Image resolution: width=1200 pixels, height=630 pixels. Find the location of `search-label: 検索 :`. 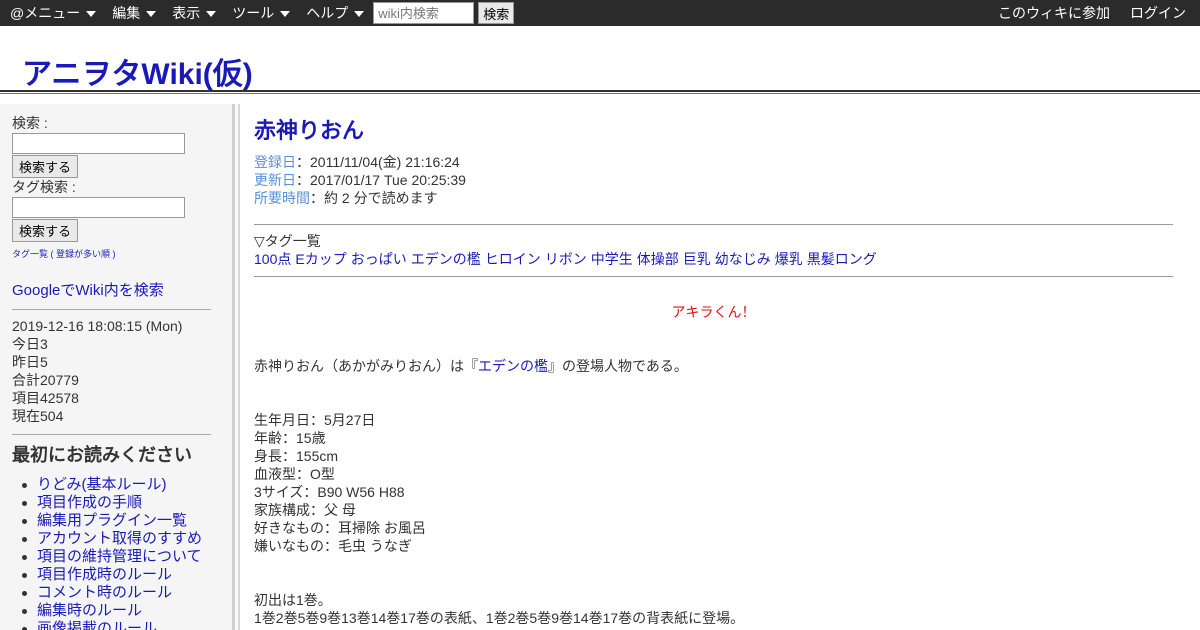

search-label: 検索 : is located at coordinates (30, 123).